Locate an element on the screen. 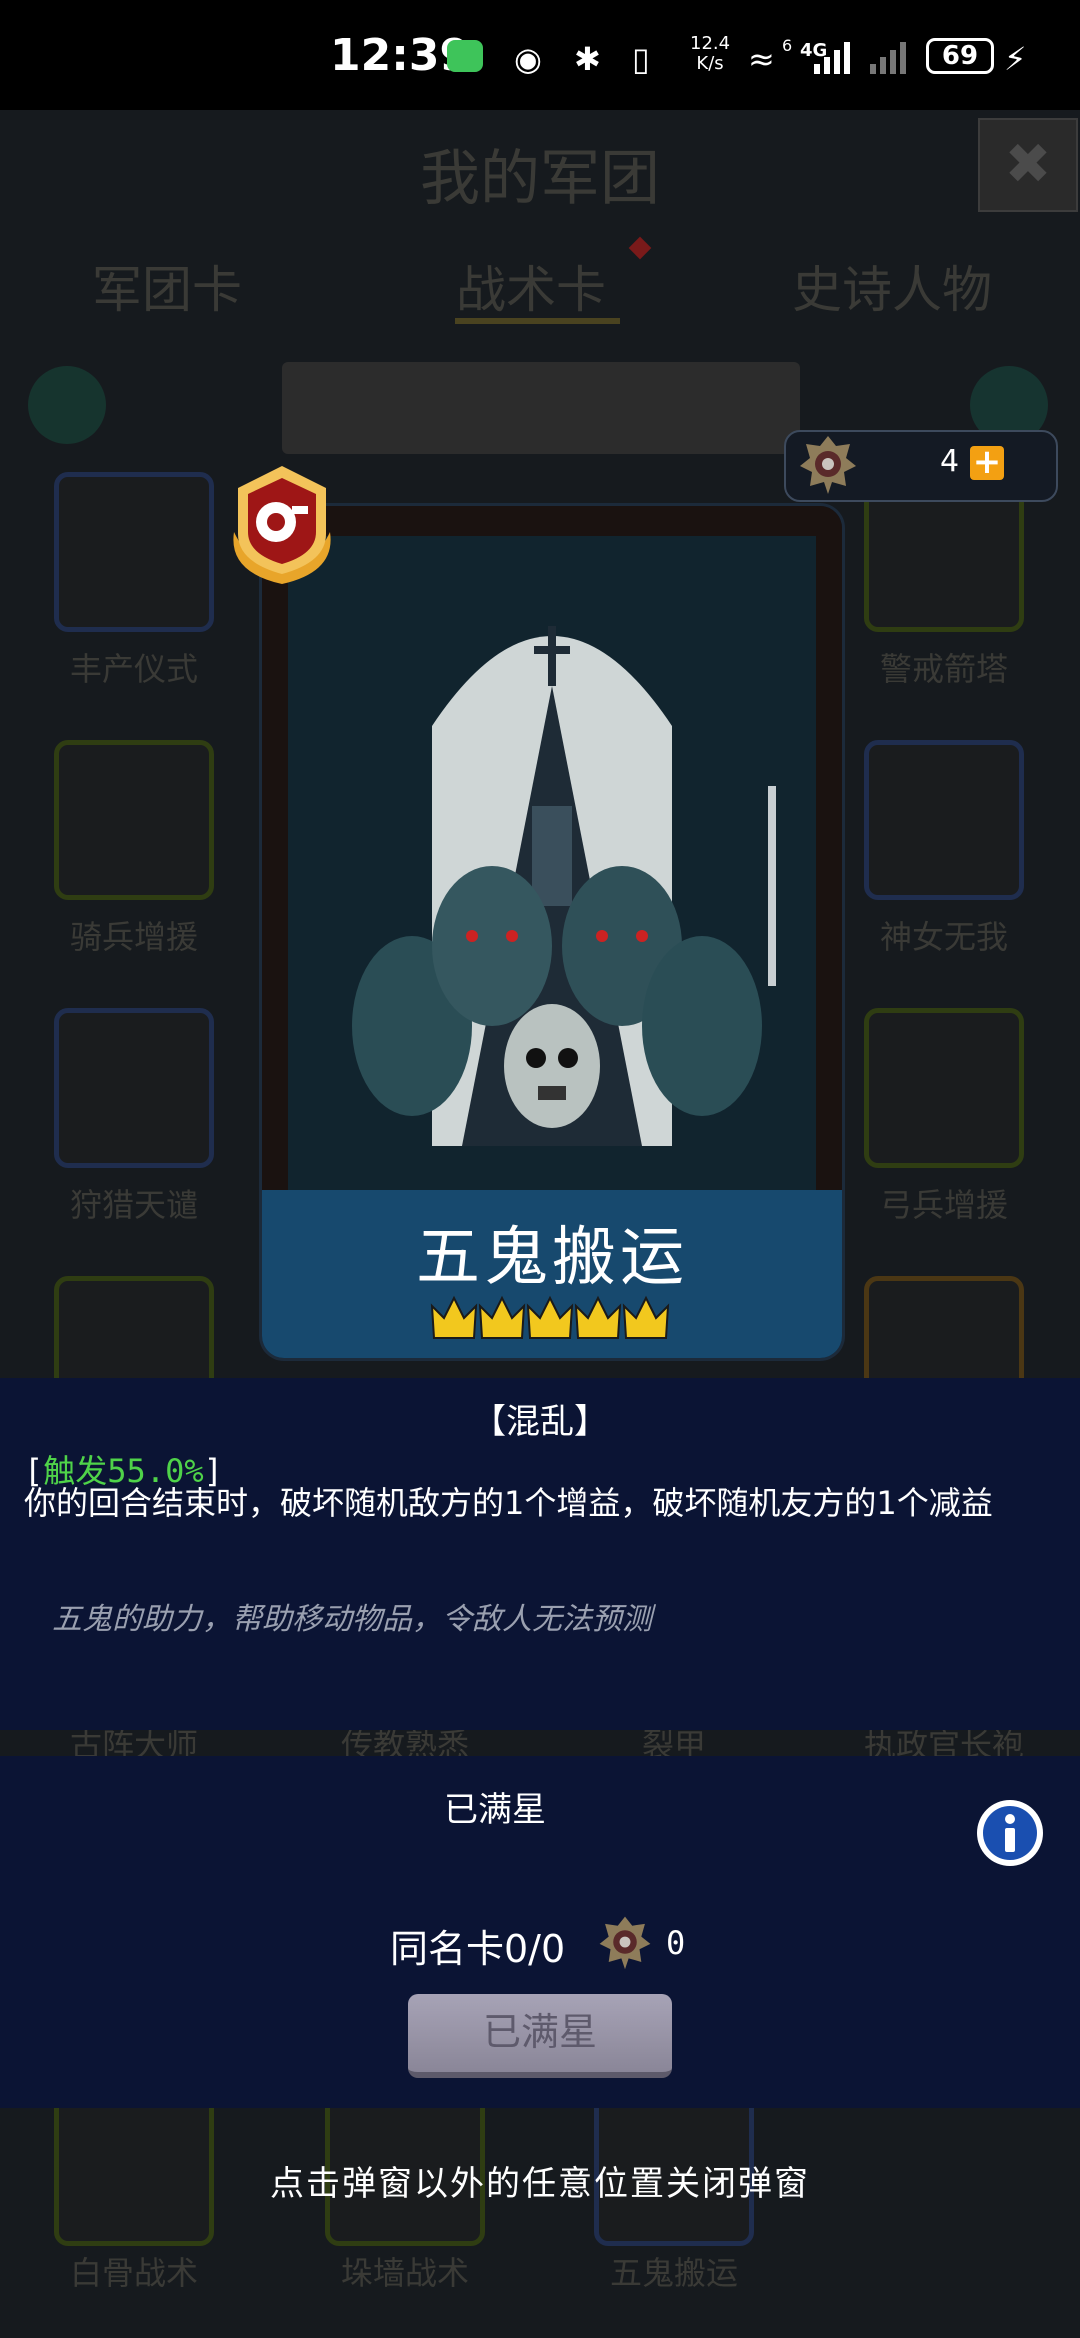  tab-legion-cards: 军团卡 is located at coordinates (167, 286).